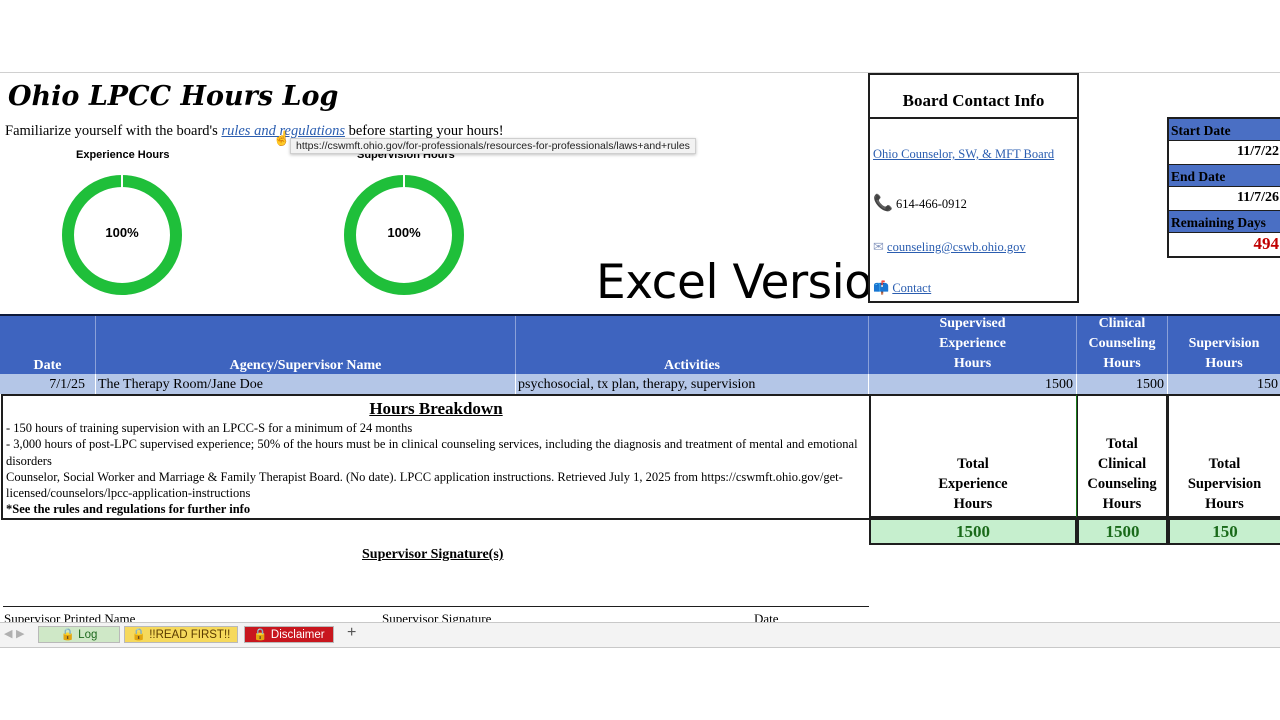  Describe the element at coordinates (289, 634) in the screenshot. I see `tab-disclaimer: 🔒 Disclaimer` at that location.